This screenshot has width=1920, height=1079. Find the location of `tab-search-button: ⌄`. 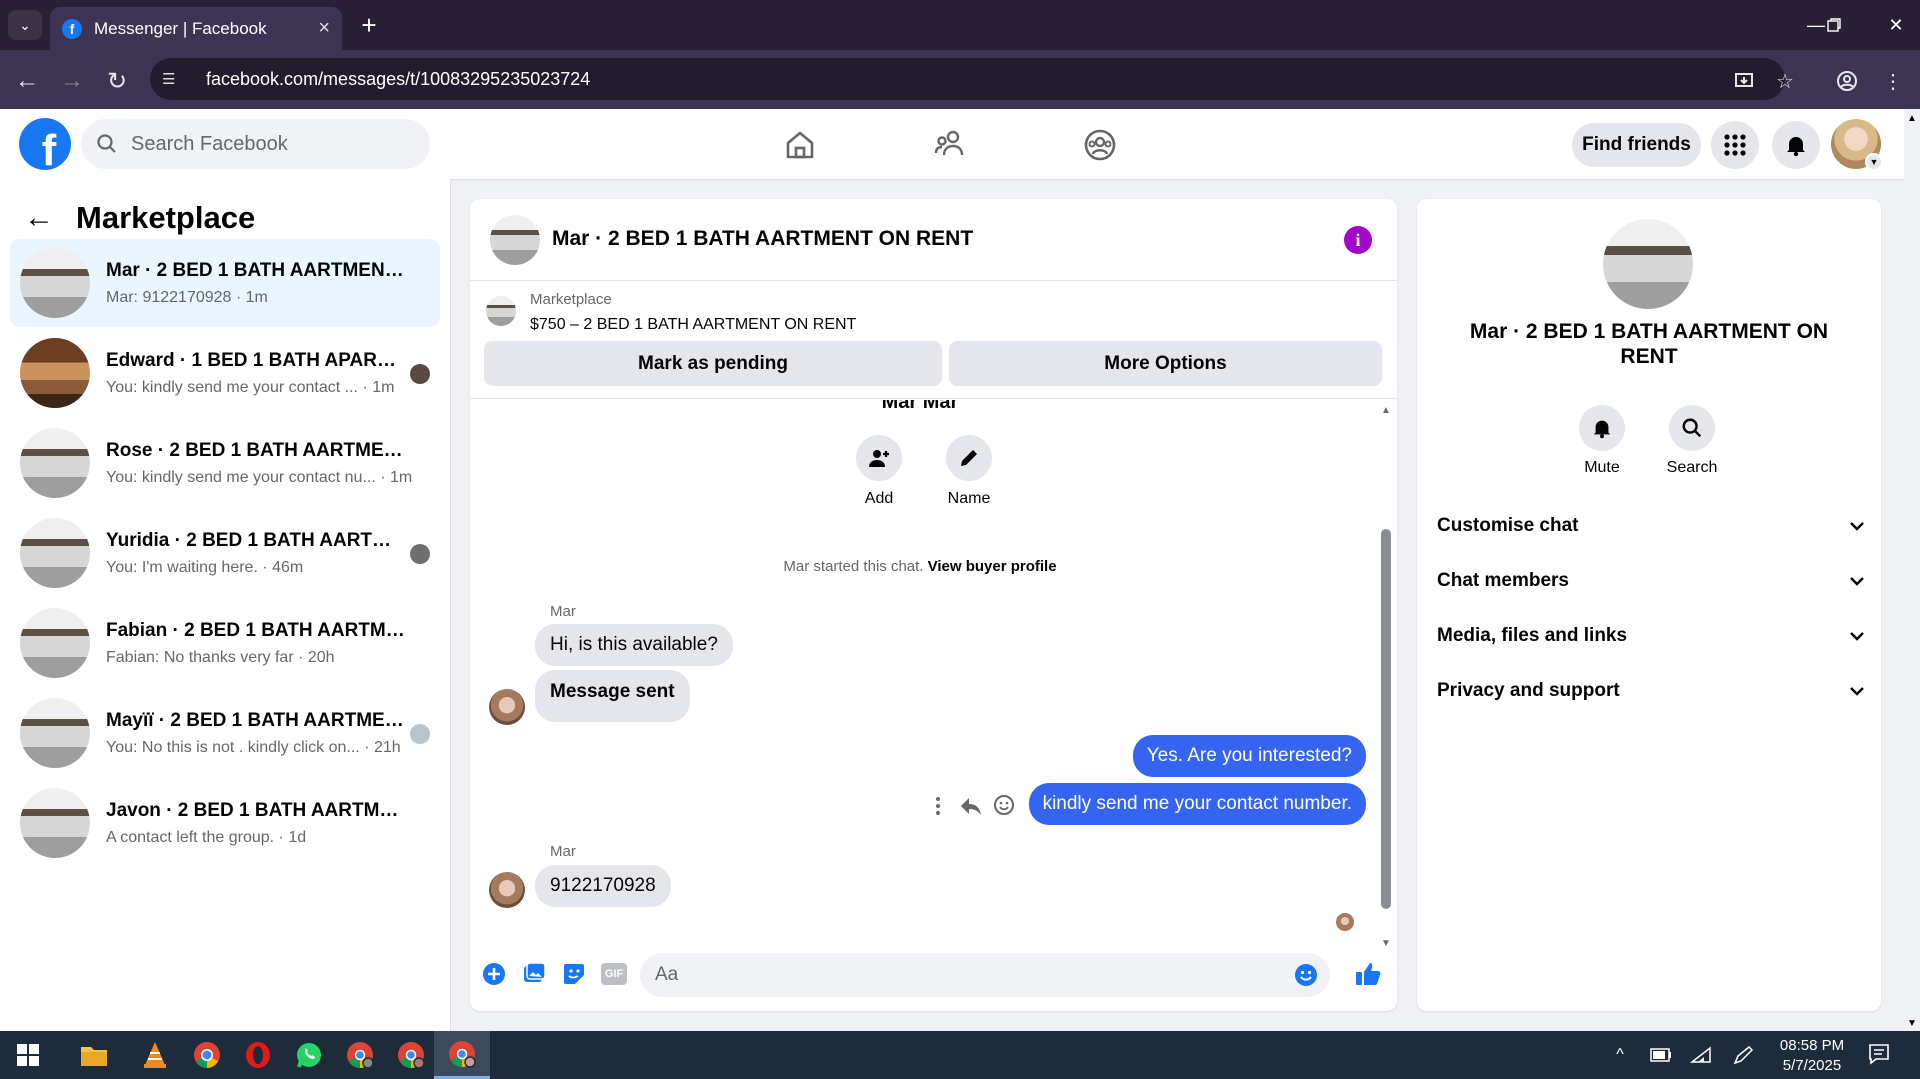

tab-search-button: ⌄ is located at coordinates (25, 25).